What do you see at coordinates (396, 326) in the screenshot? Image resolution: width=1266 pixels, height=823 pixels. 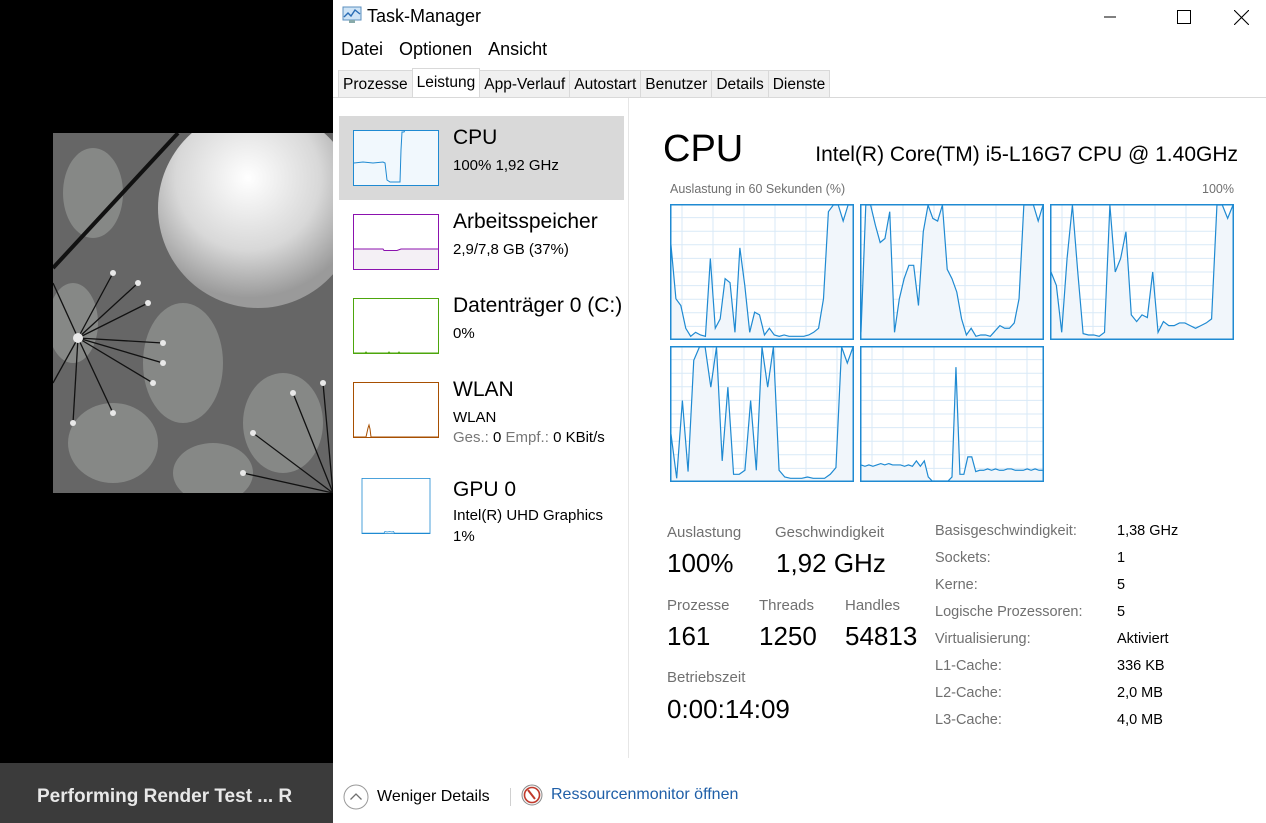 I see `disk-thumbnail-graph` at bounding box center [396, 326].